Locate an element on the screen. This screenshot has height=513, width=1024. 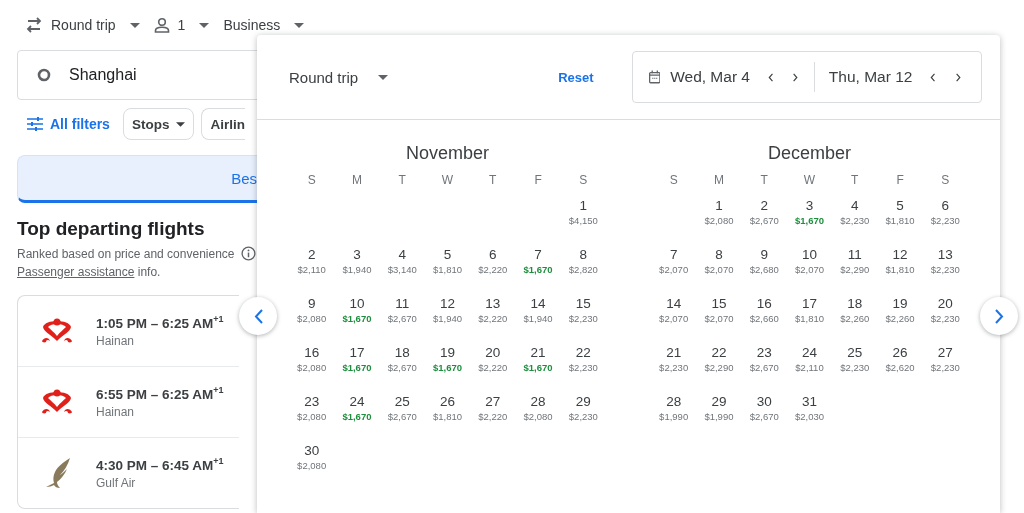
day-price: $2,220 is located at coordinates (493, 318).